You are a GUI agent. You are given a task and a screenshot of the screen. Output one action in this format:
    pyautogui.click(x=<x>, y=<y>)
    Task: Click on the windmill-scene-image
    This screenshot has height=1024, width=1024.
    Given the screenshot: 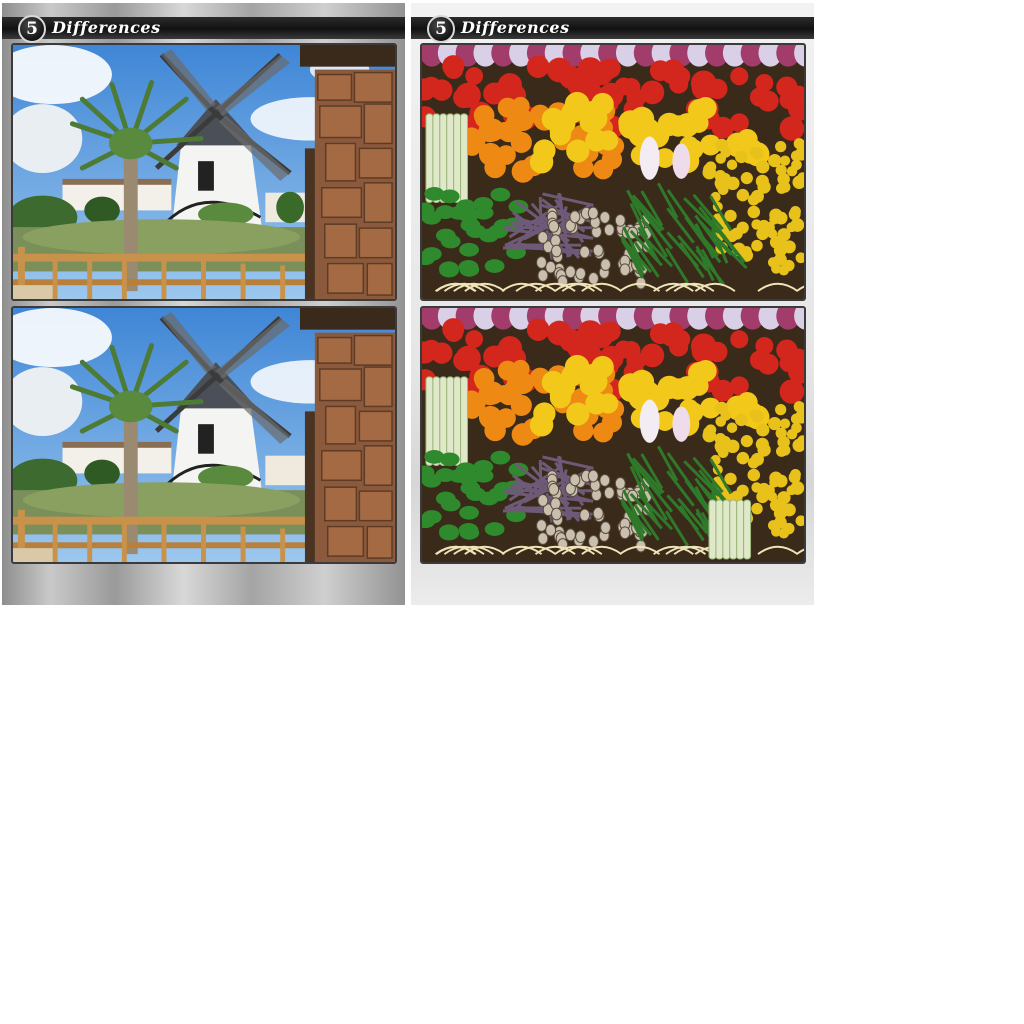 What is the action you would take?
    pyautogui.click(x=204, y=172)
    